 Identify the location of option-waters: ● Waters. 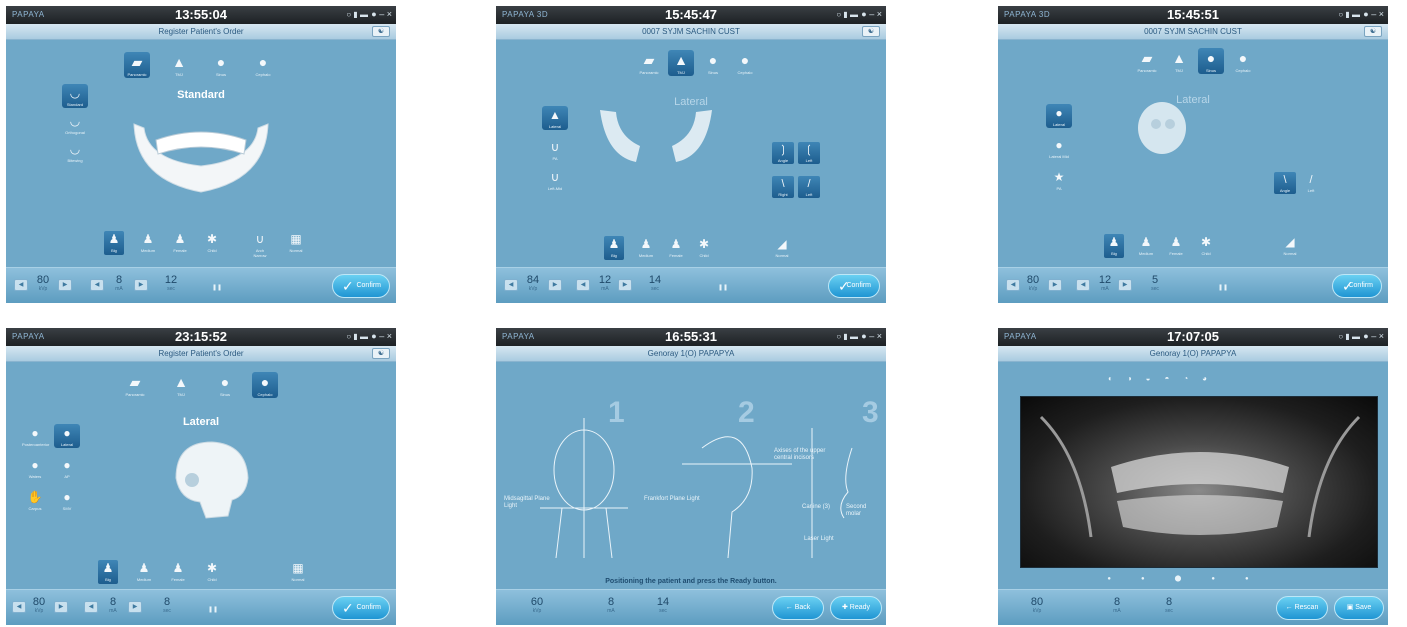
(35, 468).